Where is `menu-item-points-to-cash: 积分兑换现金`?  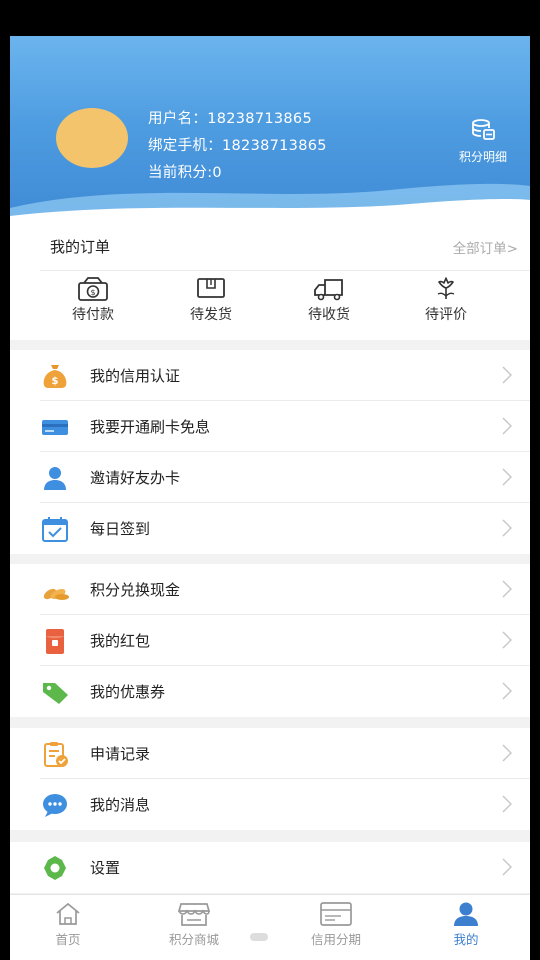
menu-item-points-to-cash: 积分兑换现金 is located at coordinates (270, 589).